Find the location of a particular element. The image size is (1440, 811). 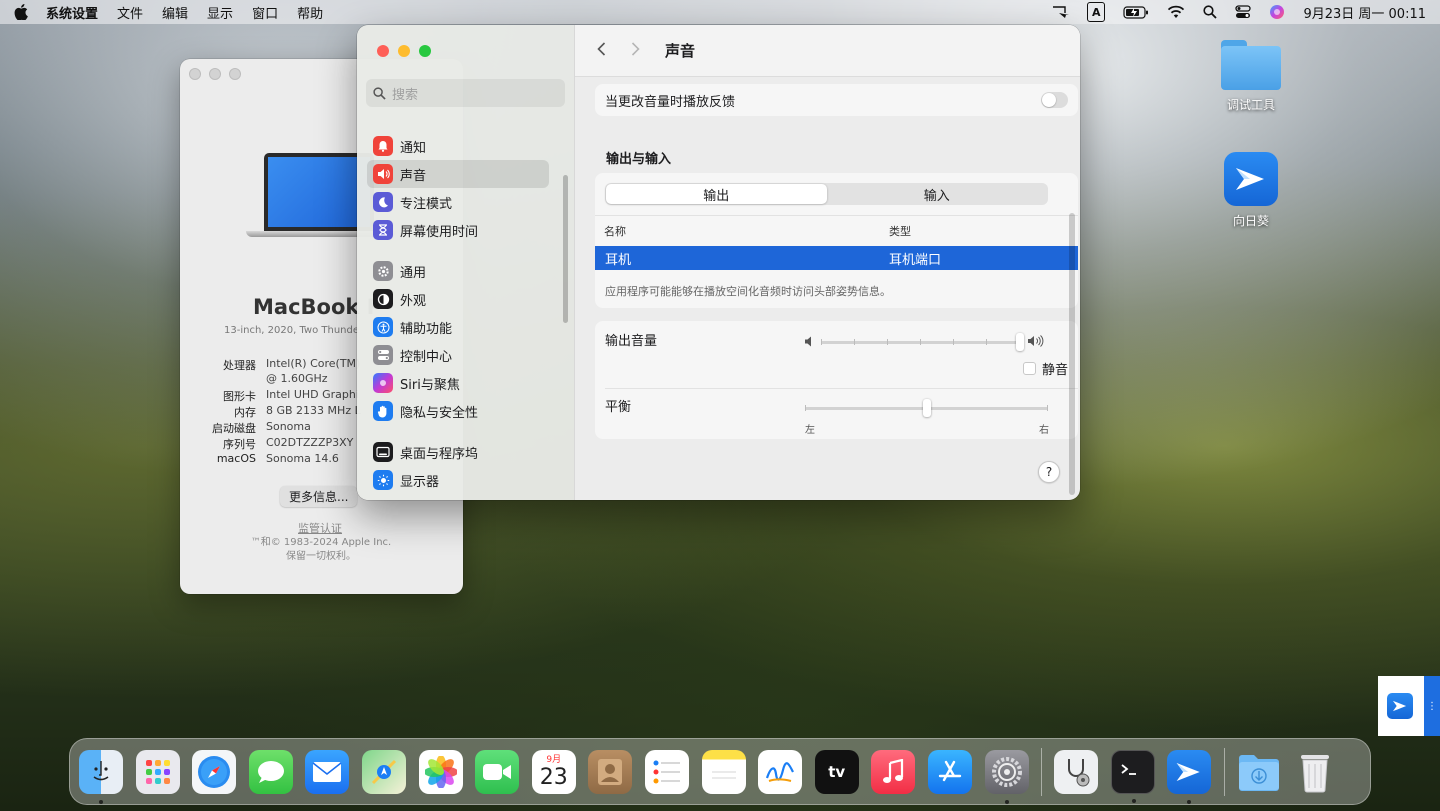

desktop-app-sunflower: 向日葵 is located at coordinates (1251, 190).